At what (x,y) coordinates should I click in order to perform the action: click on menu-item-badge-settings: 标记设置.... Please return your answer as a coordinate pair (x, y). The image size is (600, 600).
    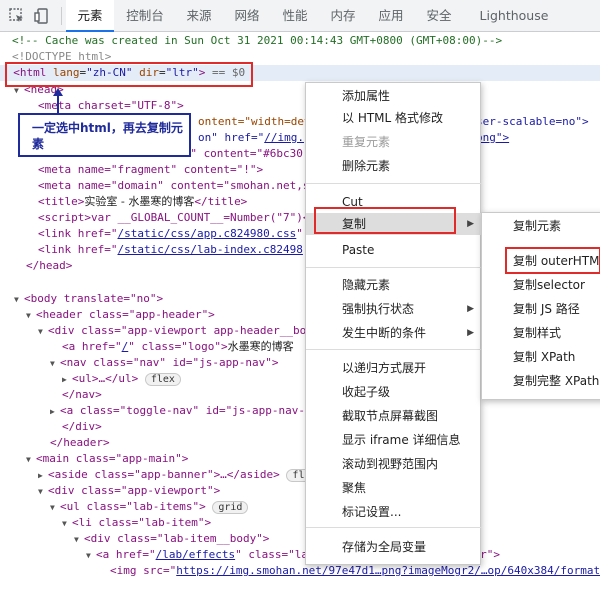
    Looking at the image, I should click on (394, 512).